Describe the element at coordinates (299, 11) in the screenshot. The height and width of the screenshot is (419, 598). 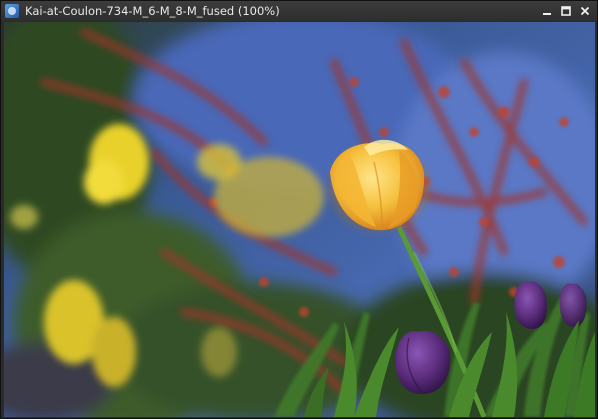
I see `title-bar: Kai-at-Coulon-734-M_6-M_8-M_fused (100%)` at that location.